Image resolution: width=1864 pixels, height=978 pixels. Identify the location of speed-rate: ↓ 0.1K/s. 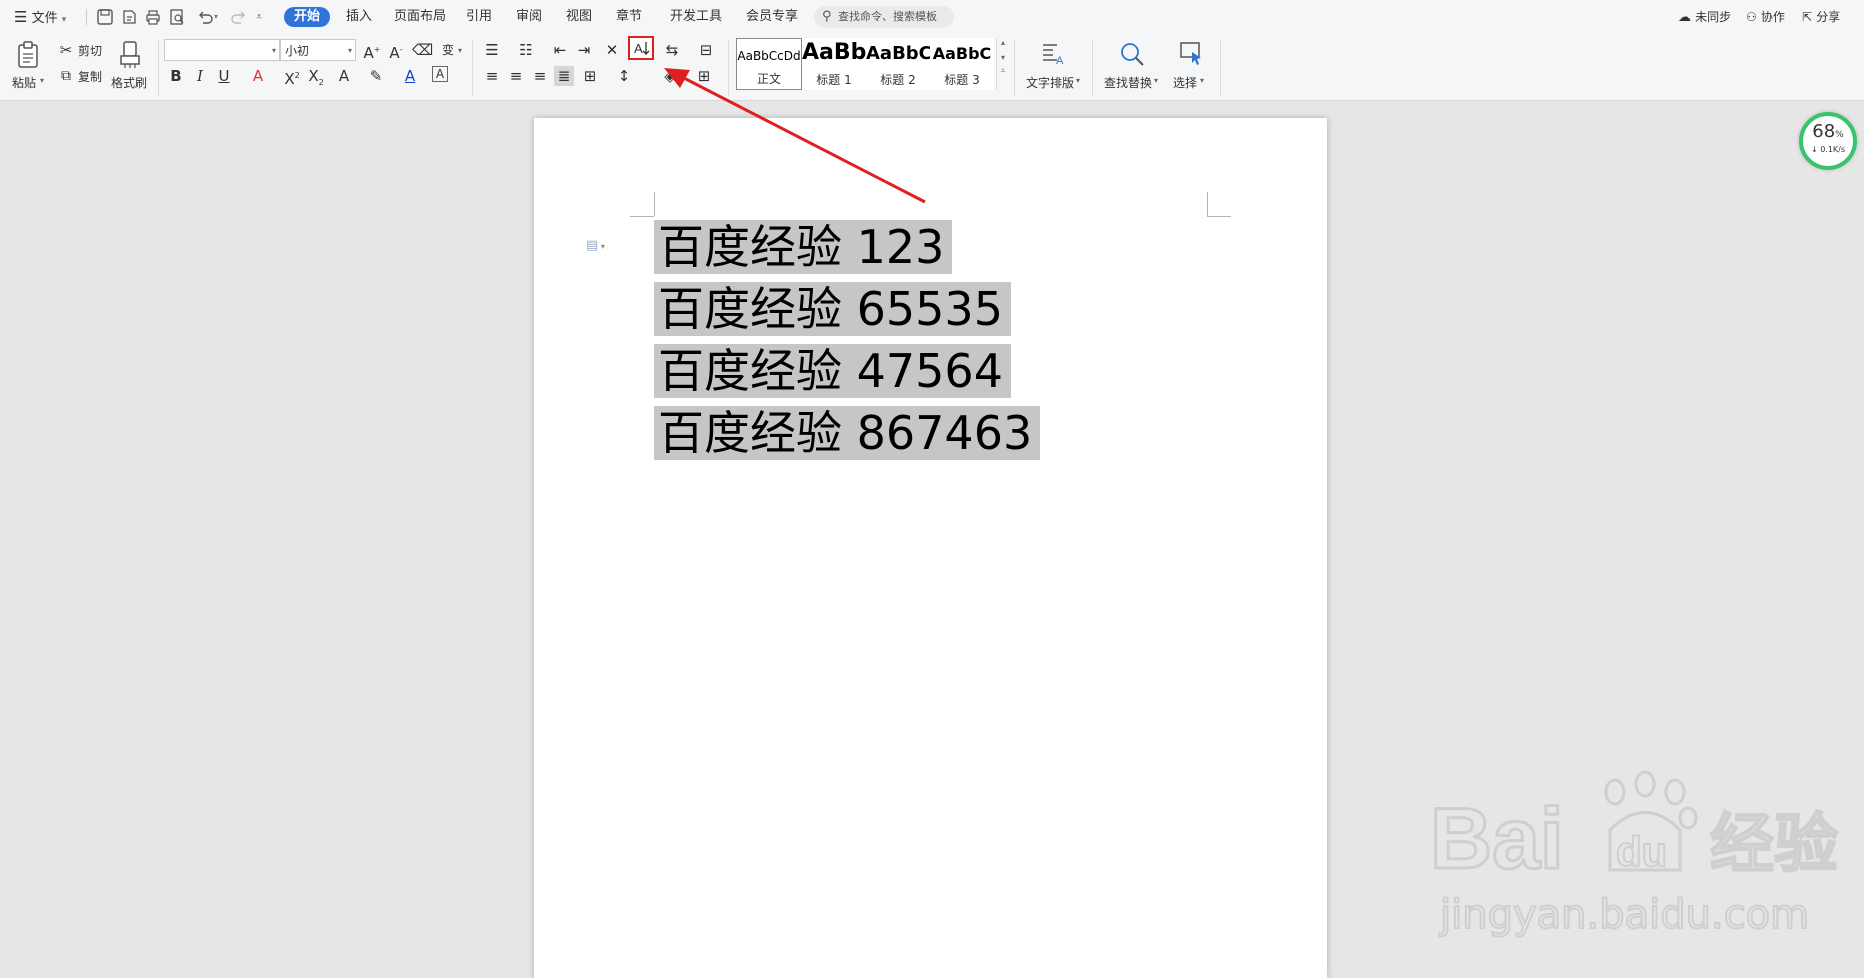
(1828, 149).